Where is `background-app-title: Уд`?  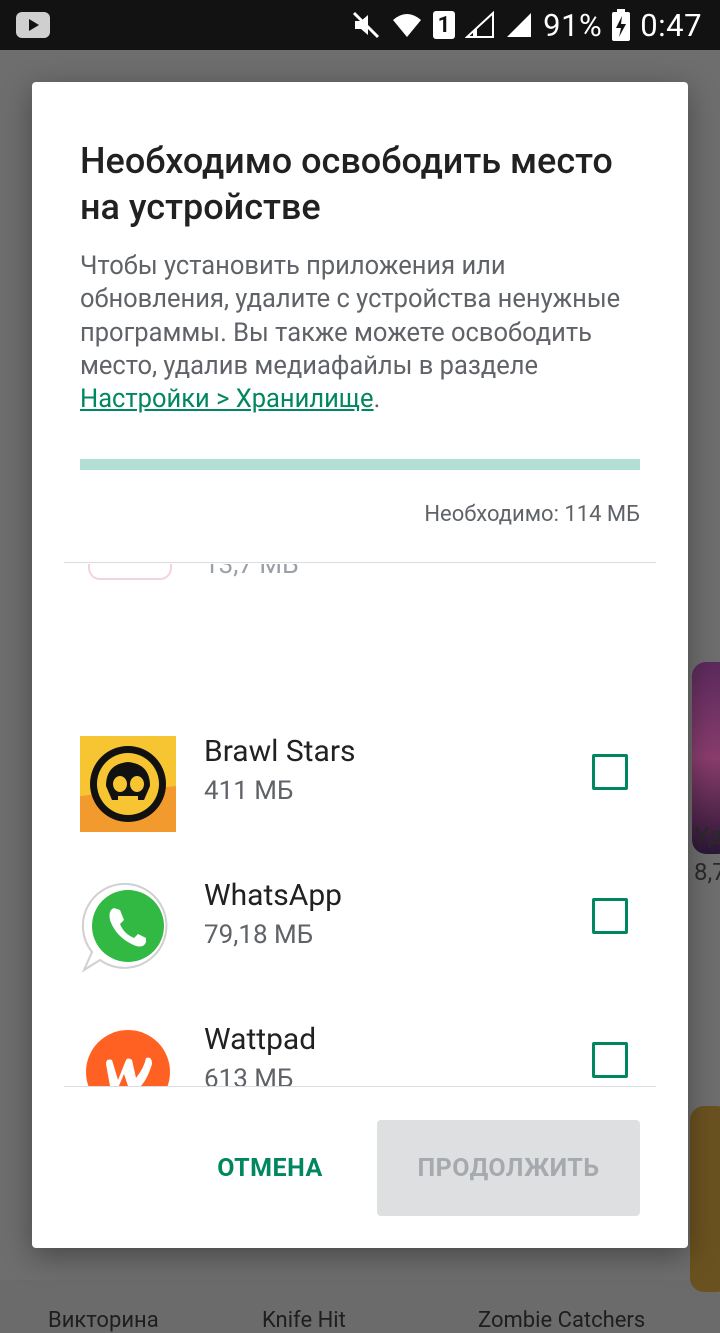
background-app-title: Уд is located at coordinates (707, 836).